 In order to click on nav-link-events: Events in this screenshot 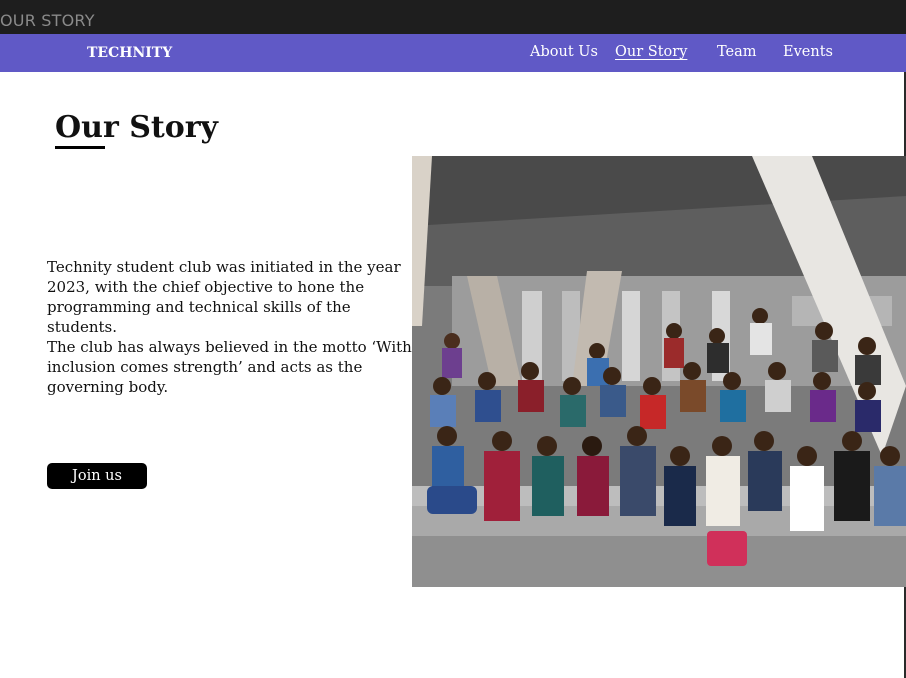, I will do `click(808, 52)`.